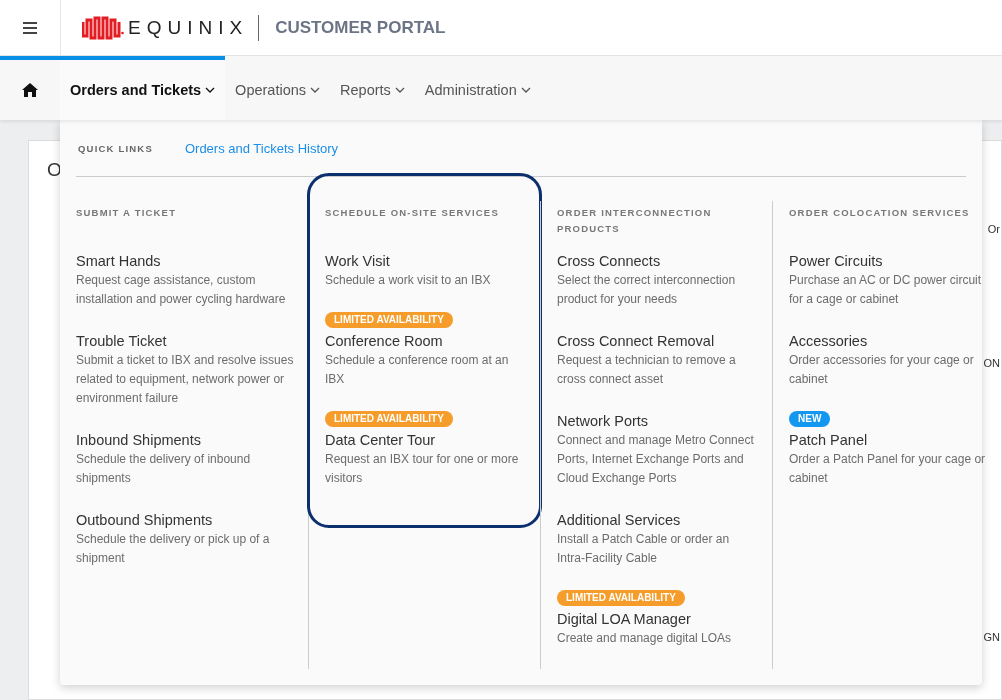 The image size is (1002, 700). What do you see at coordinates (644, 638) in the screenshot?
I see `menu-description: Create and manage digital LOAs` at bounding box center [644, 638].